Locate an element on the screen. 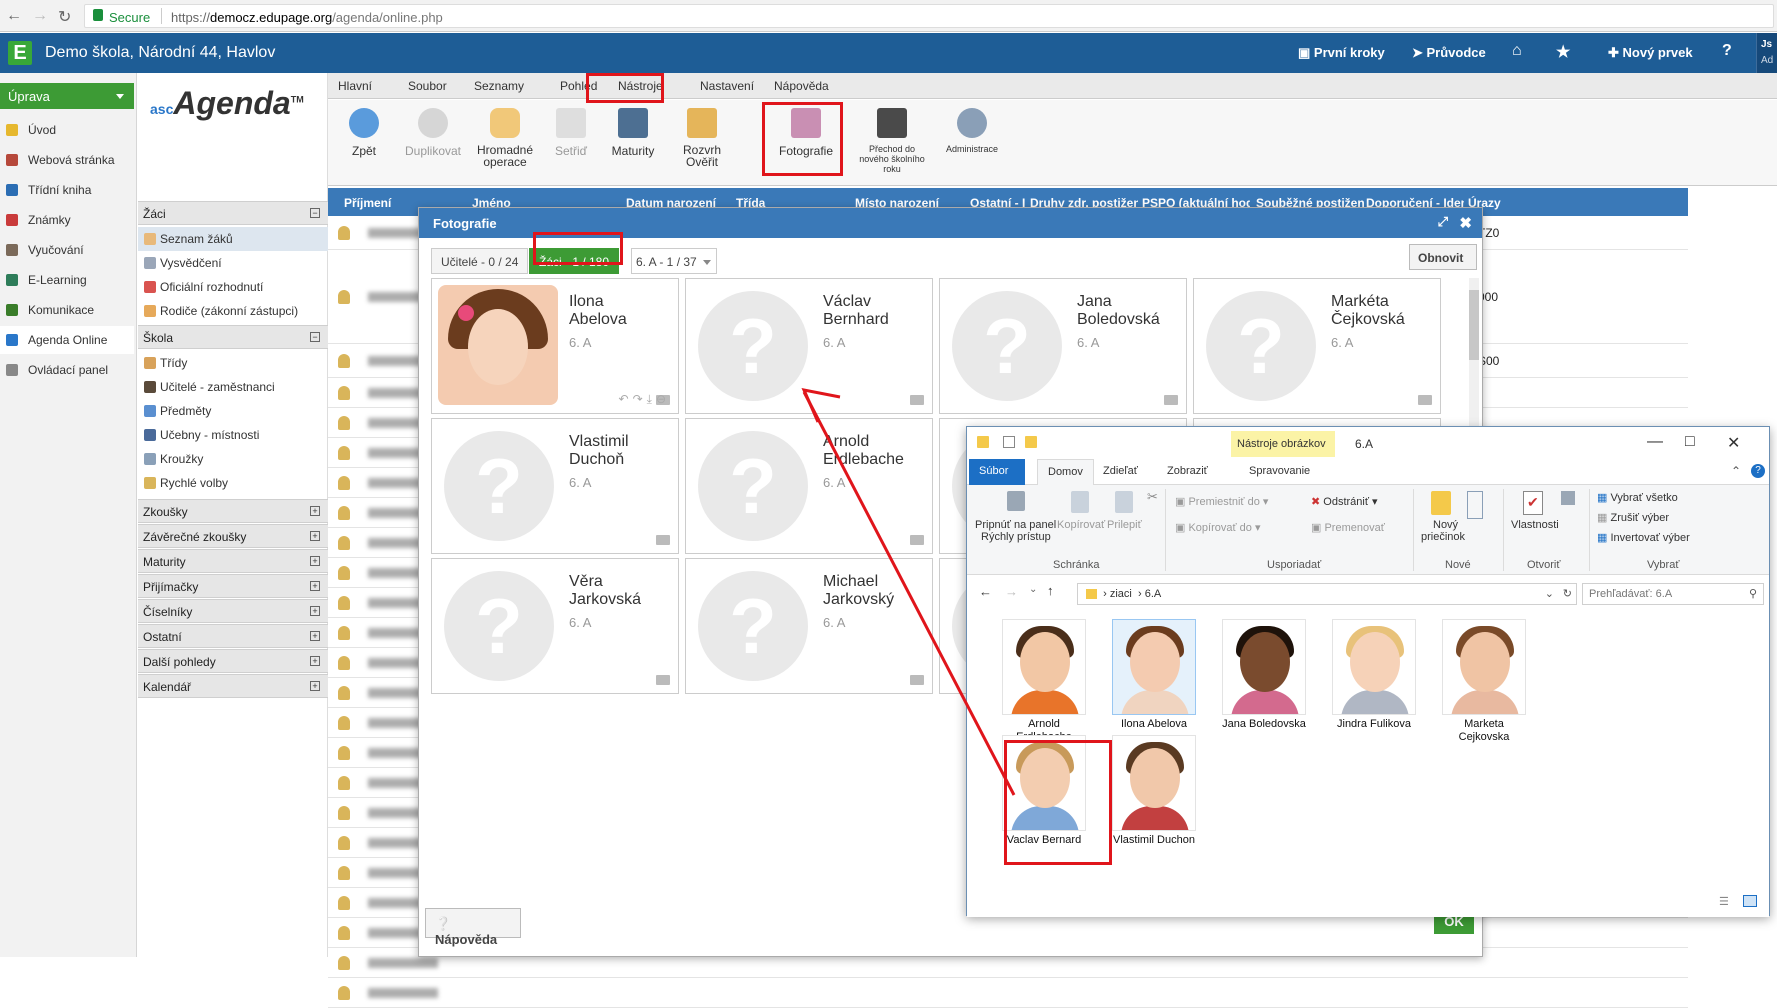  explorer-search-input: Prehľadávať: 6.A ⚲ is located at coordinates (1673, 594).